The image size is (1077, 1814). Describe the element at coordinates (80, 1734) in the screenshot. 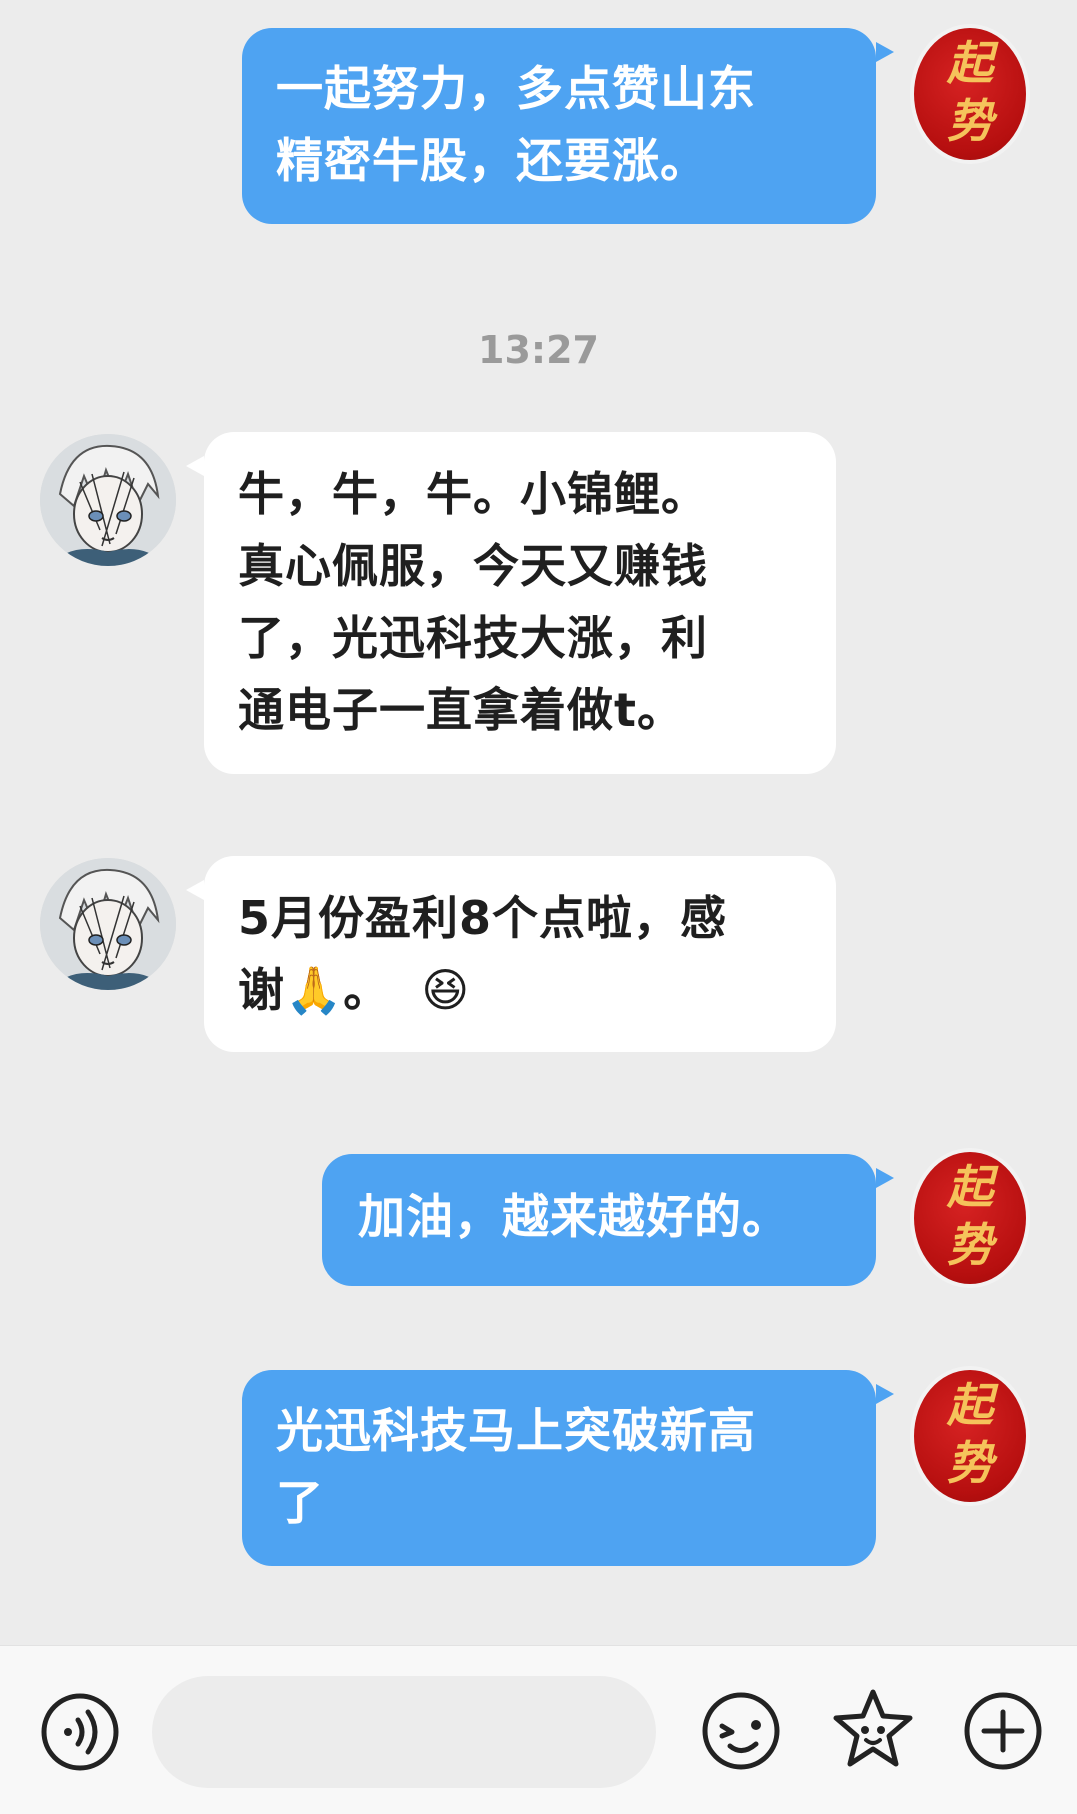

I see `voice-wave-icon` at that location.